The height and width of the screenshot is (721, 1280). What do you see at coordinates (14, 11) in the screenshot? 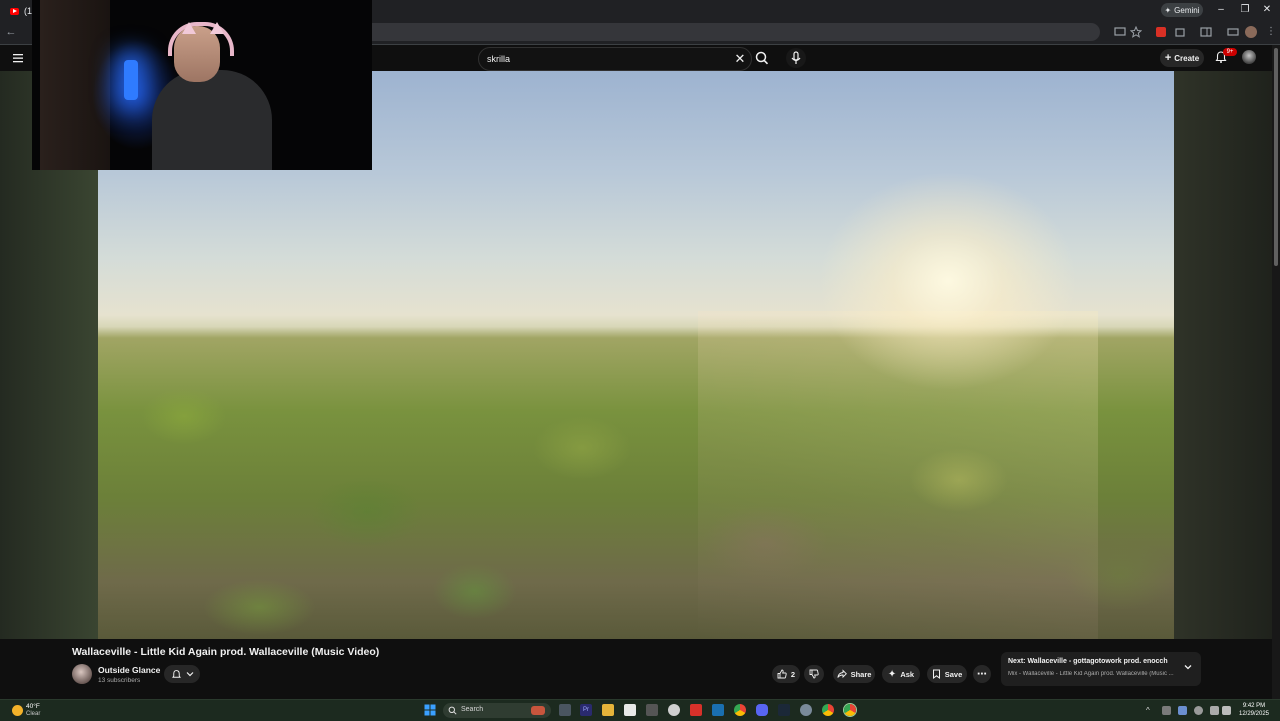
I see `youtube-favicon-icon` at bounding box center [14, 11].